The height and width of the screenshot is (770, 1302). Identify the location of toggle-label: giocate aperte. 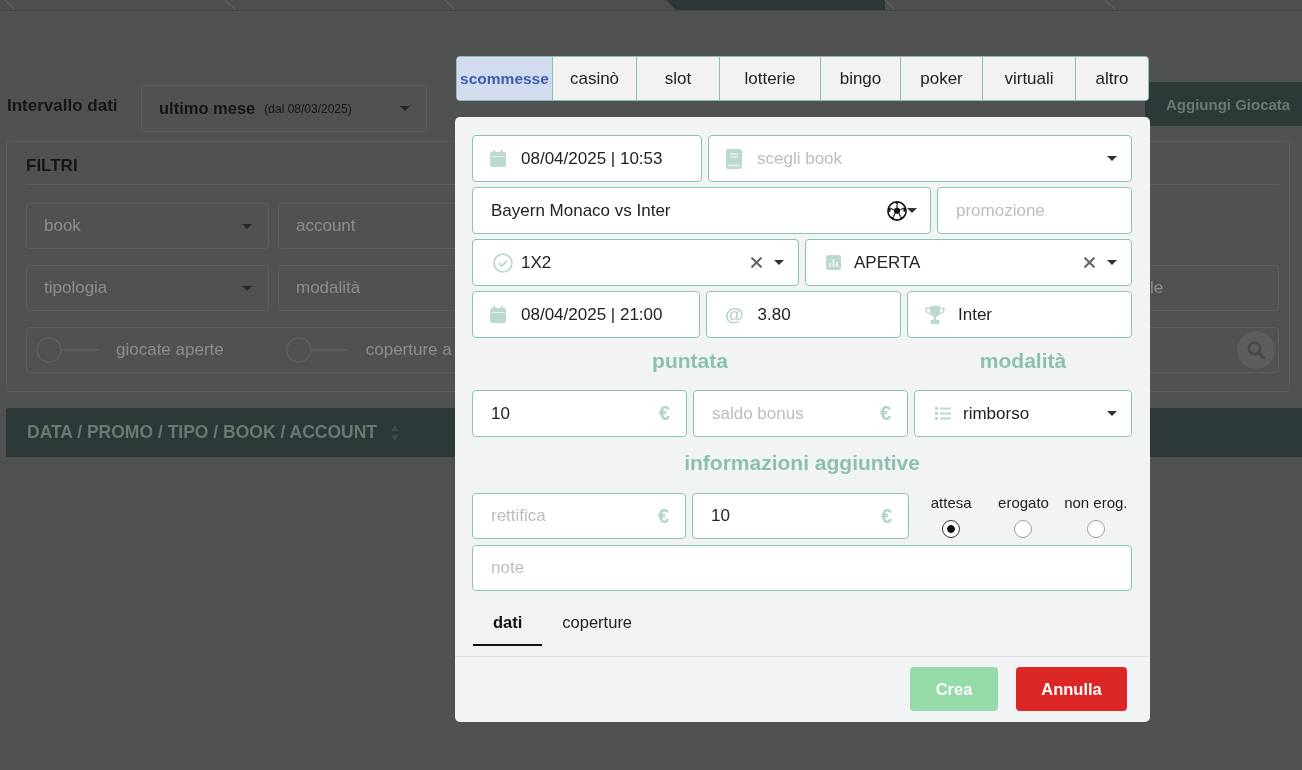
(170, 350).